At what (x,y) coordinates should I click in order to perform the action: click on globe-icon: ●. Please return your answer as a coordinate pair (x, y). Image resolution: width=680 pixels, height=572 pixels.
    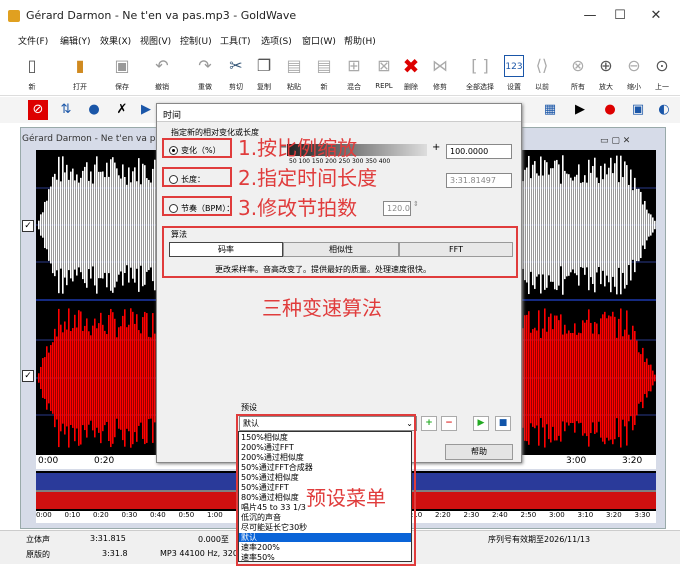
    Looking at the image, I should click on (94, 110).